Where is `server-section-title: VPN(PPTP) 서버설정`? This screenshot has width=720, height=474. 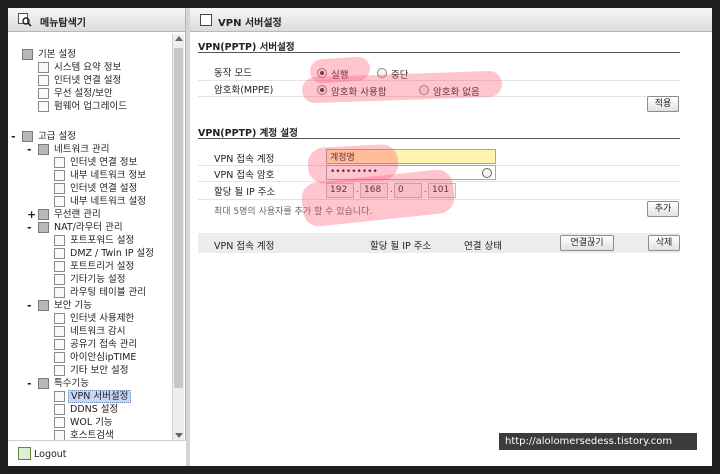
server-section-title: VPN(PPTP) 서버설정 is located at coordinates (246, 47).